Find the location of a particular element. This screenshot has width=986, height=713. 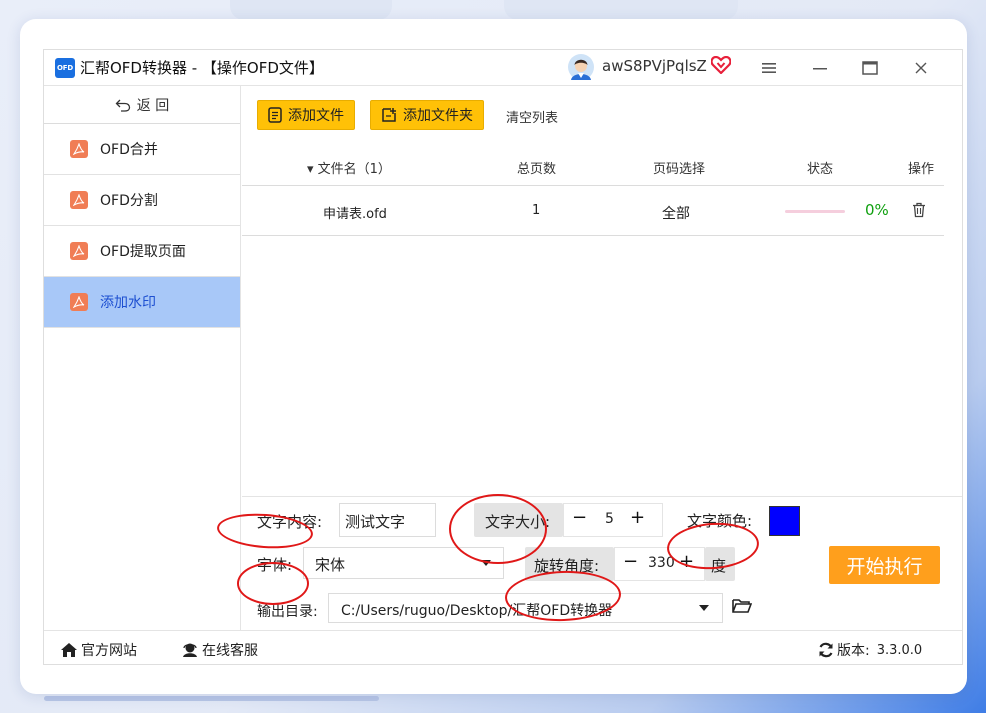

cell-filename: 申请表.ofd is located at coordinates (355, 214).